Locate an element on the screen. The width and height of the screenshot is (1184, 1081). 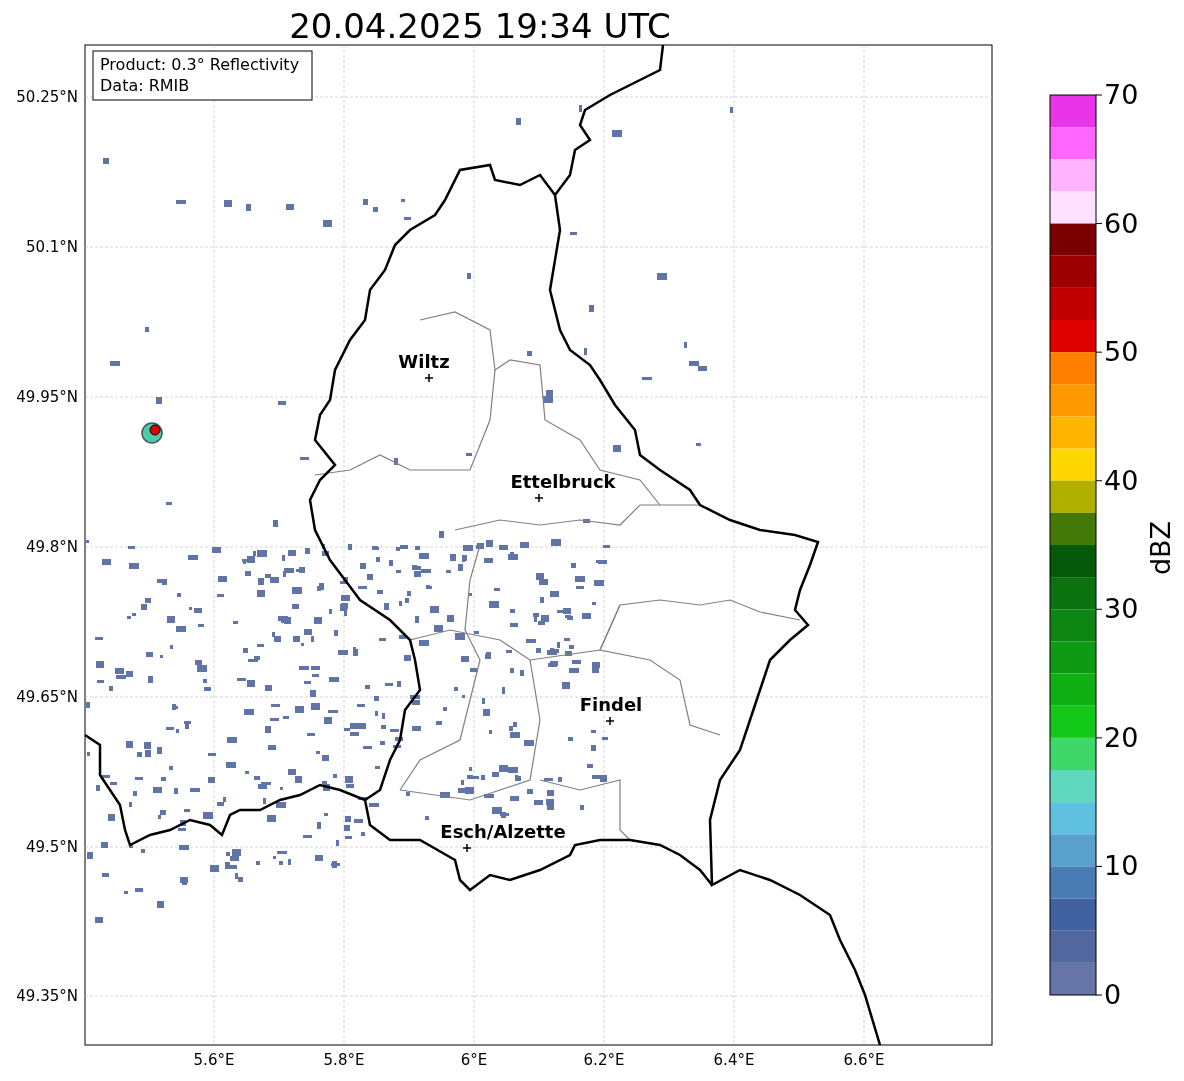
colorbar-tick-label: 30 is located at coordinates (1121, 609).